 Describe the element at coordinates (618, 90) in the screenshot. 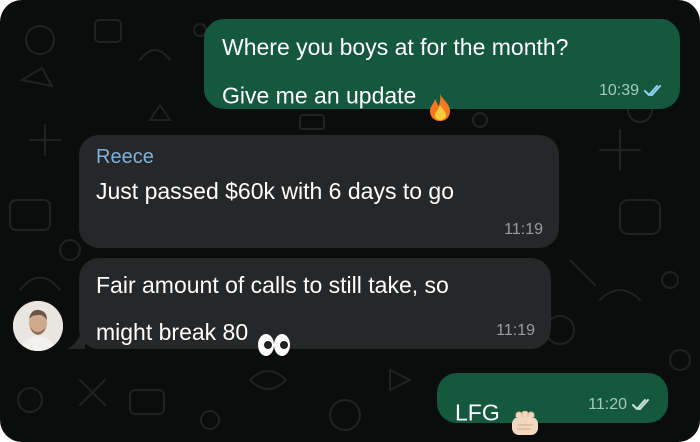

I see `message-time: 10:39` at that location.